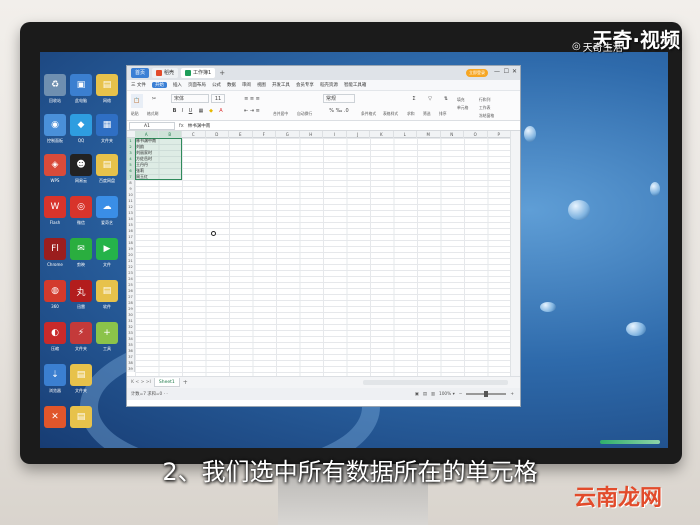 Image resolution: width=700 pixels, height=525 pixels. Describe the element at coordinates (216, 85) in the screenshot. I see `menu-formula: 公式` at that location.